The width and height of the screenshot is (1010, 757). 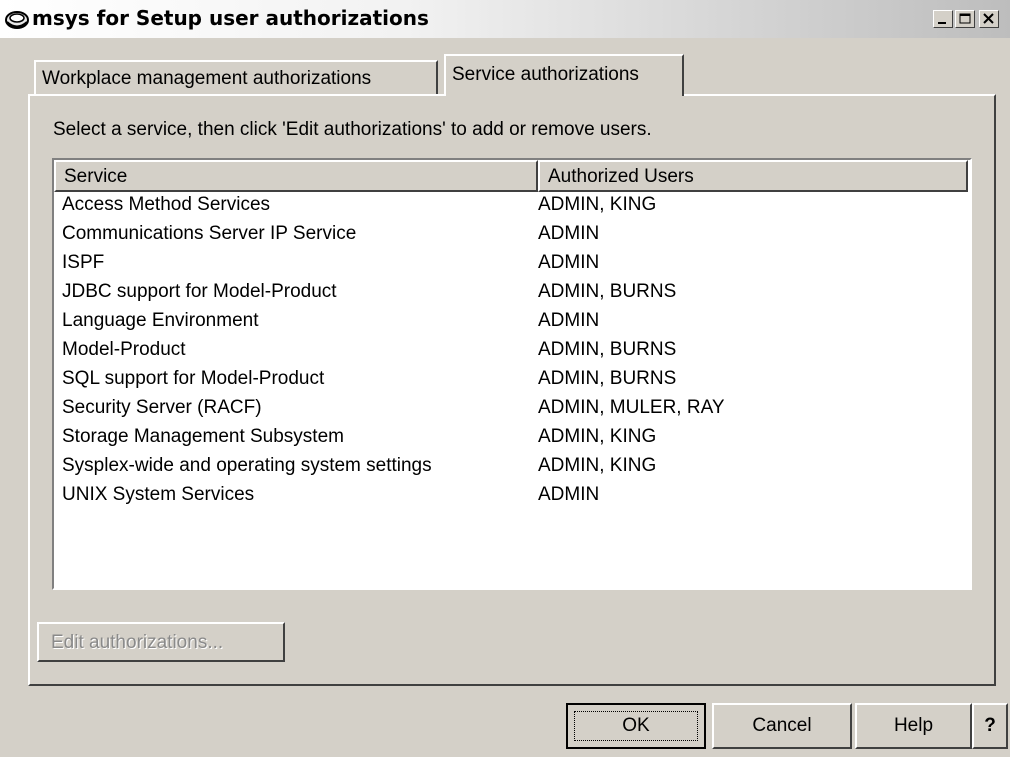 I want to click on table-row: Security Server (RACF) ADMIN, MULER, RAY, so click(x=510, y=411).